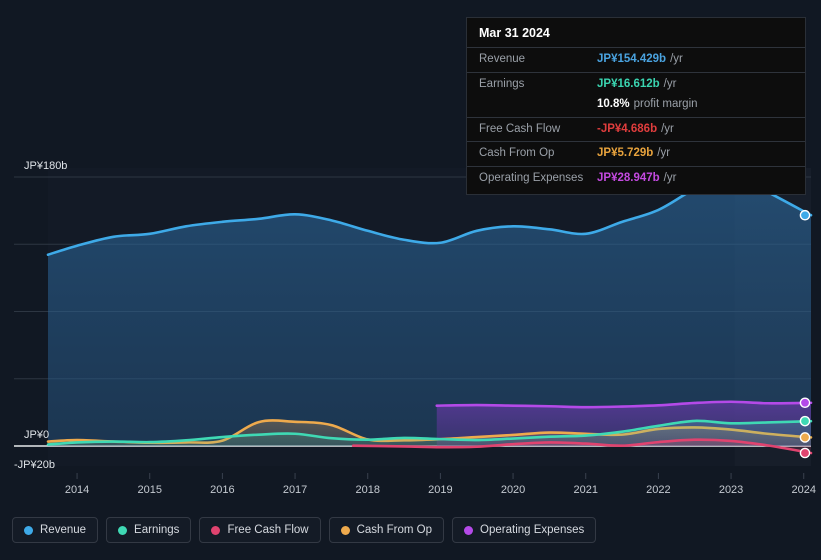 The image size is (821, 560). What do you see at coordinates (157, 530) in the screenshot?
I see `legend-label: Earnings` at bounding box center [157, 530].